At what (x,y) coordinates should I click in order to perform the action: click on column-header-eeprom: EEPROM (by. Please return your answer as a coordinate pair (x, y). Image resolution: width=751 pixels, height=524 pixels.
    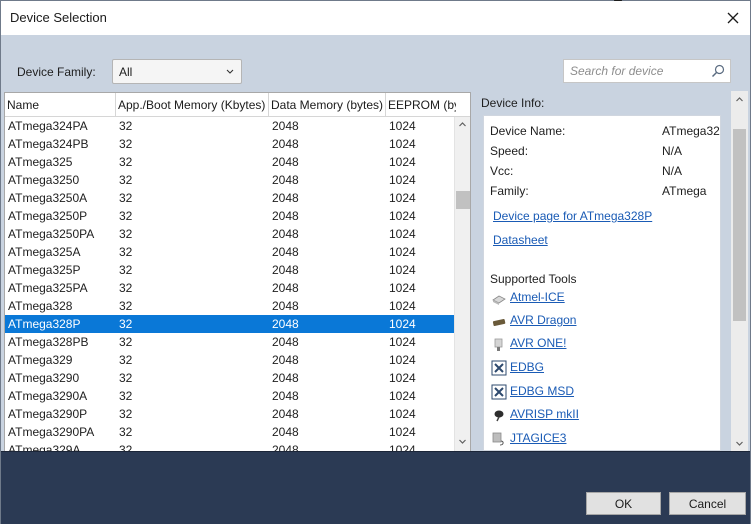
    Looking at the image, I should click on (421, 105).